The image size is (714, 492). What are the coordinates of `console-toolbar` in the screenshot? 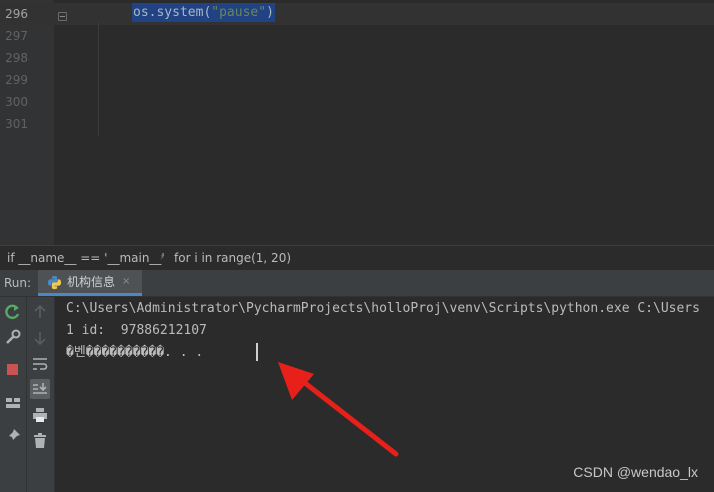 It's located at (41, 394).